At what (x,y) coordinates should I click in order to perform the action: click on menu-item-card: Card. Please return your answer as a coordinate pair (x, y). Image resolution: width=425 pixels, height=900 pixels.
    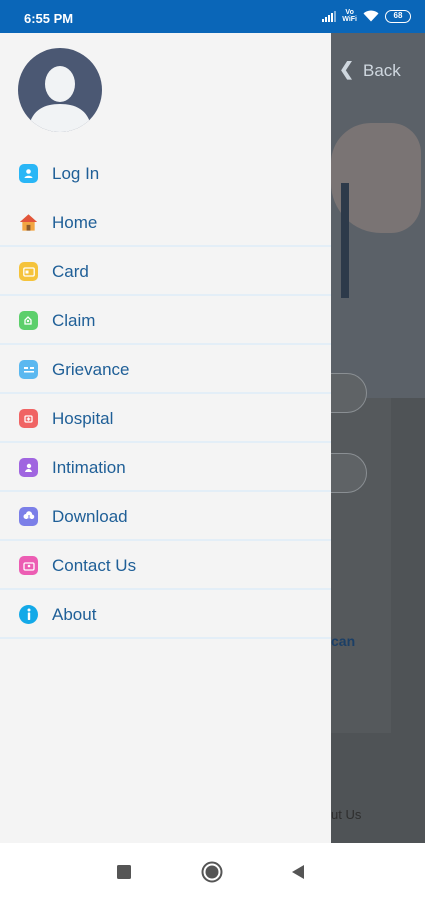
    Looking at the image, I should click on (165, 271).